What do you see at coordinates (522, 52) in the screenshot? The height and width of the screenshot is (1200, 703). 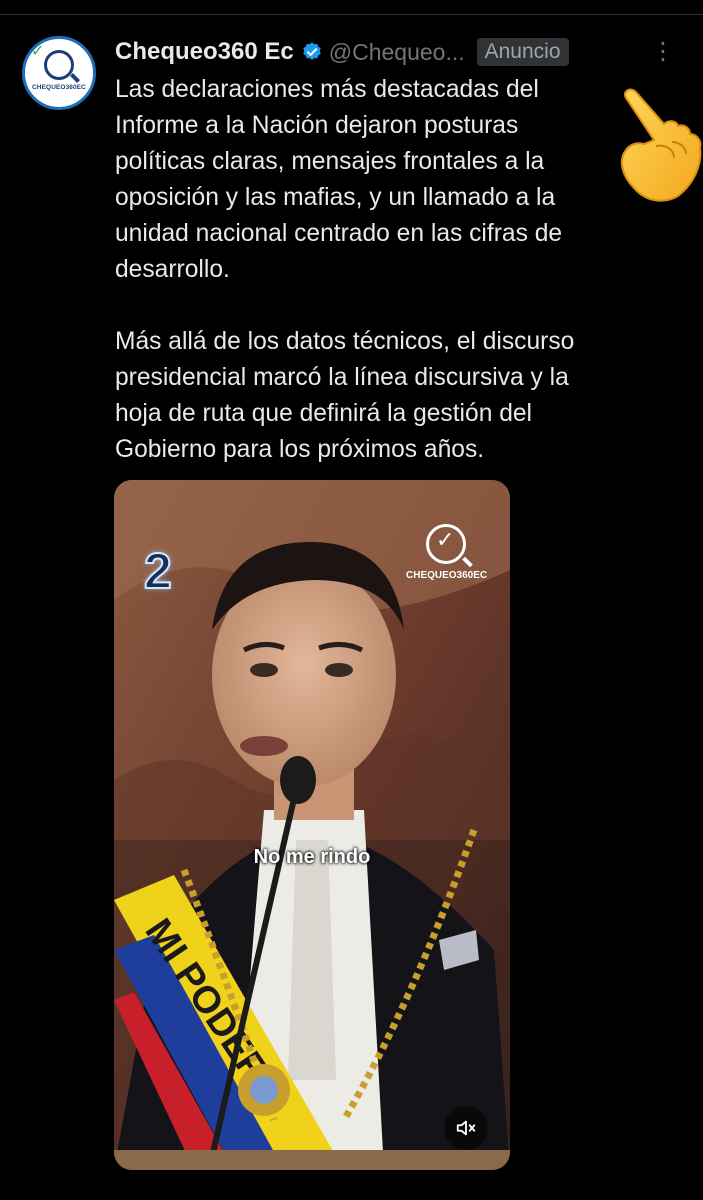 I see `ad-label: Anuncio` at bounding box center [522, 52].